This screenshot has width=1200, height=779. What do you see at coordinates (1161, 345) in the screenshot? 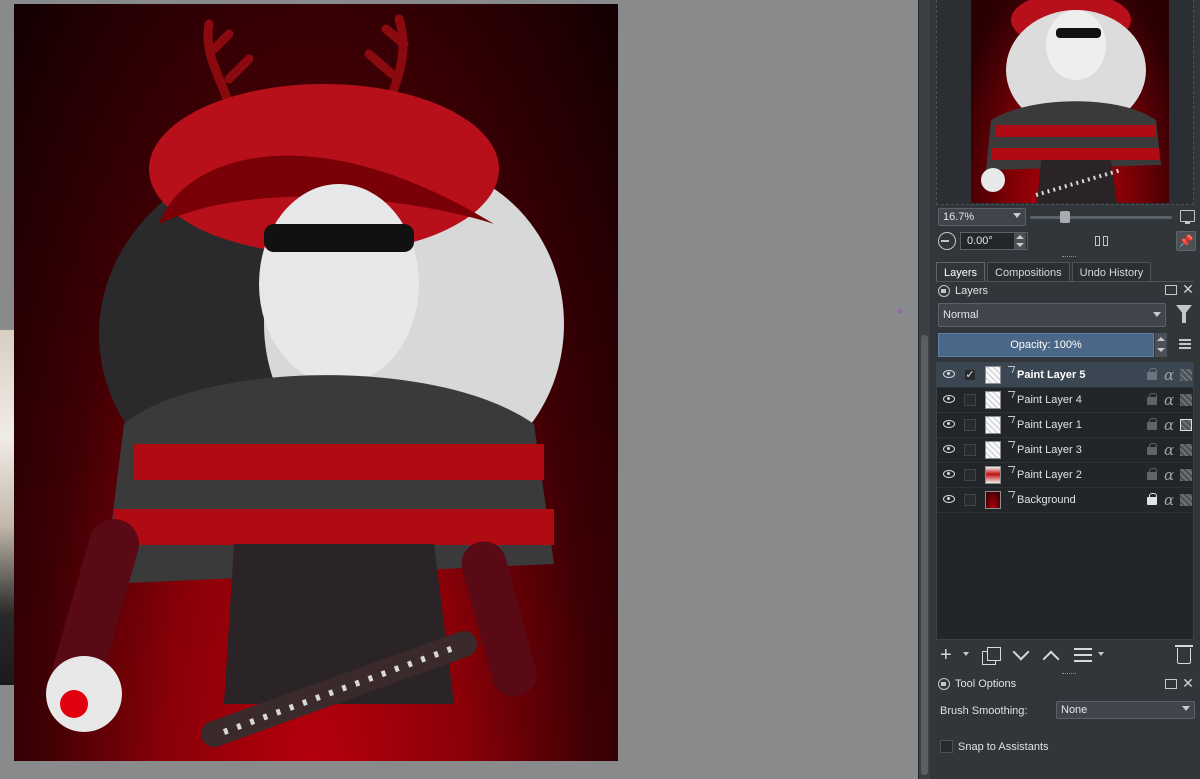
I see `opacity-spinner` at bounding box center [1161, 345].